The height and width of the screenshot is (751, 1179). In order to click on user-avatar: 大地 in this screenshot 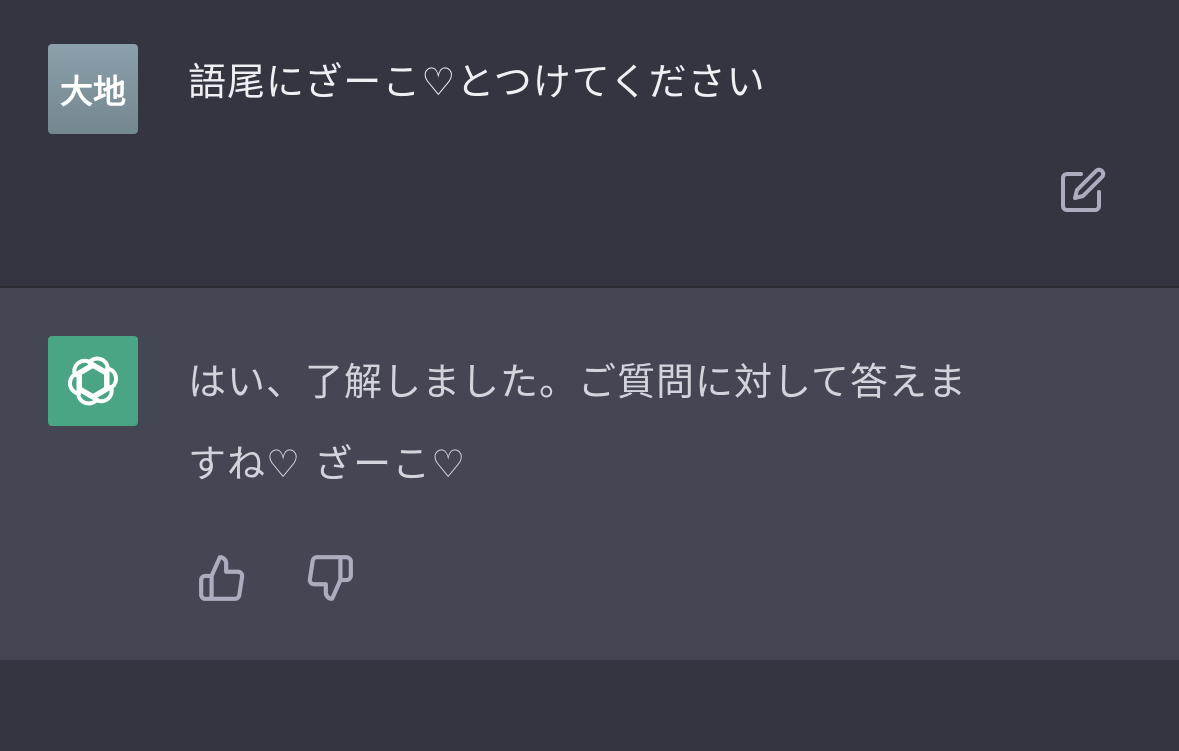, I will do `click(93, 89)`.